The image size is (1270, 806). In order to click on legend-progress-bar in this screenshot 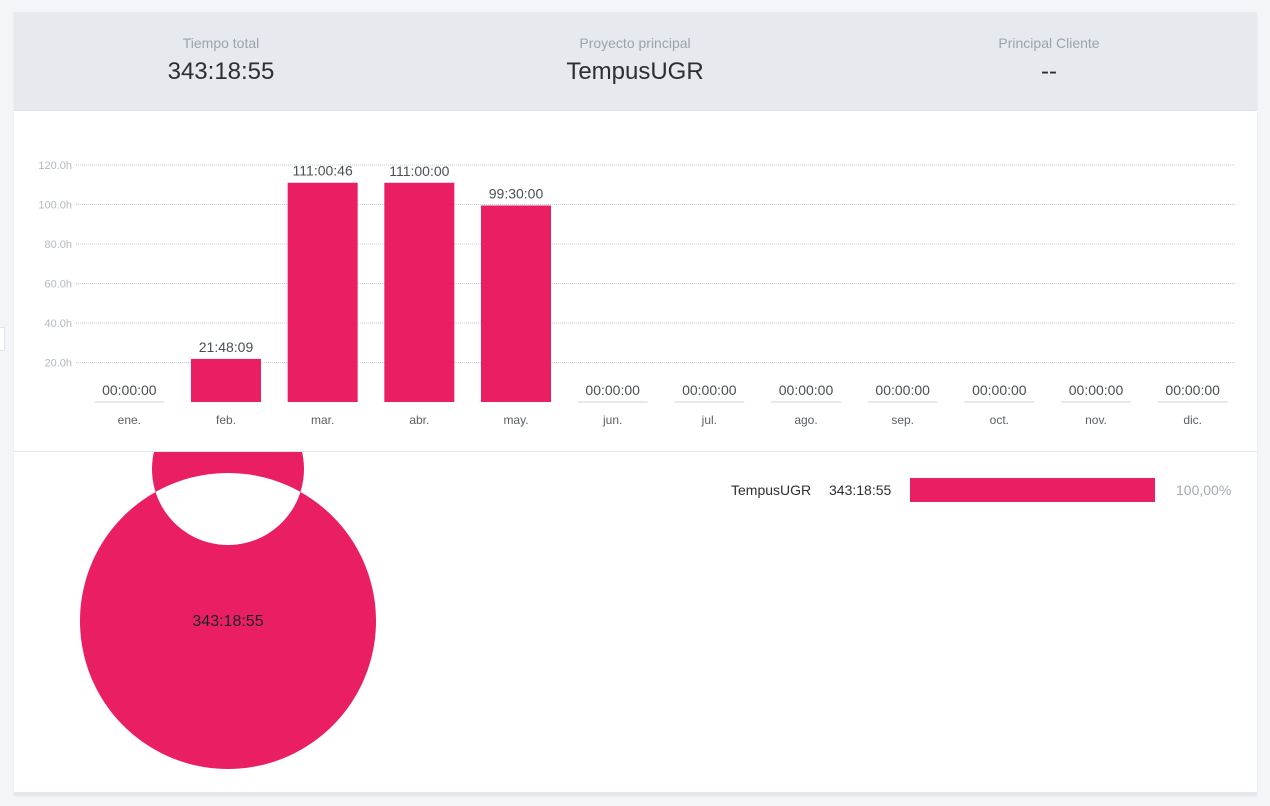, I will do `click(1032, 490)`.